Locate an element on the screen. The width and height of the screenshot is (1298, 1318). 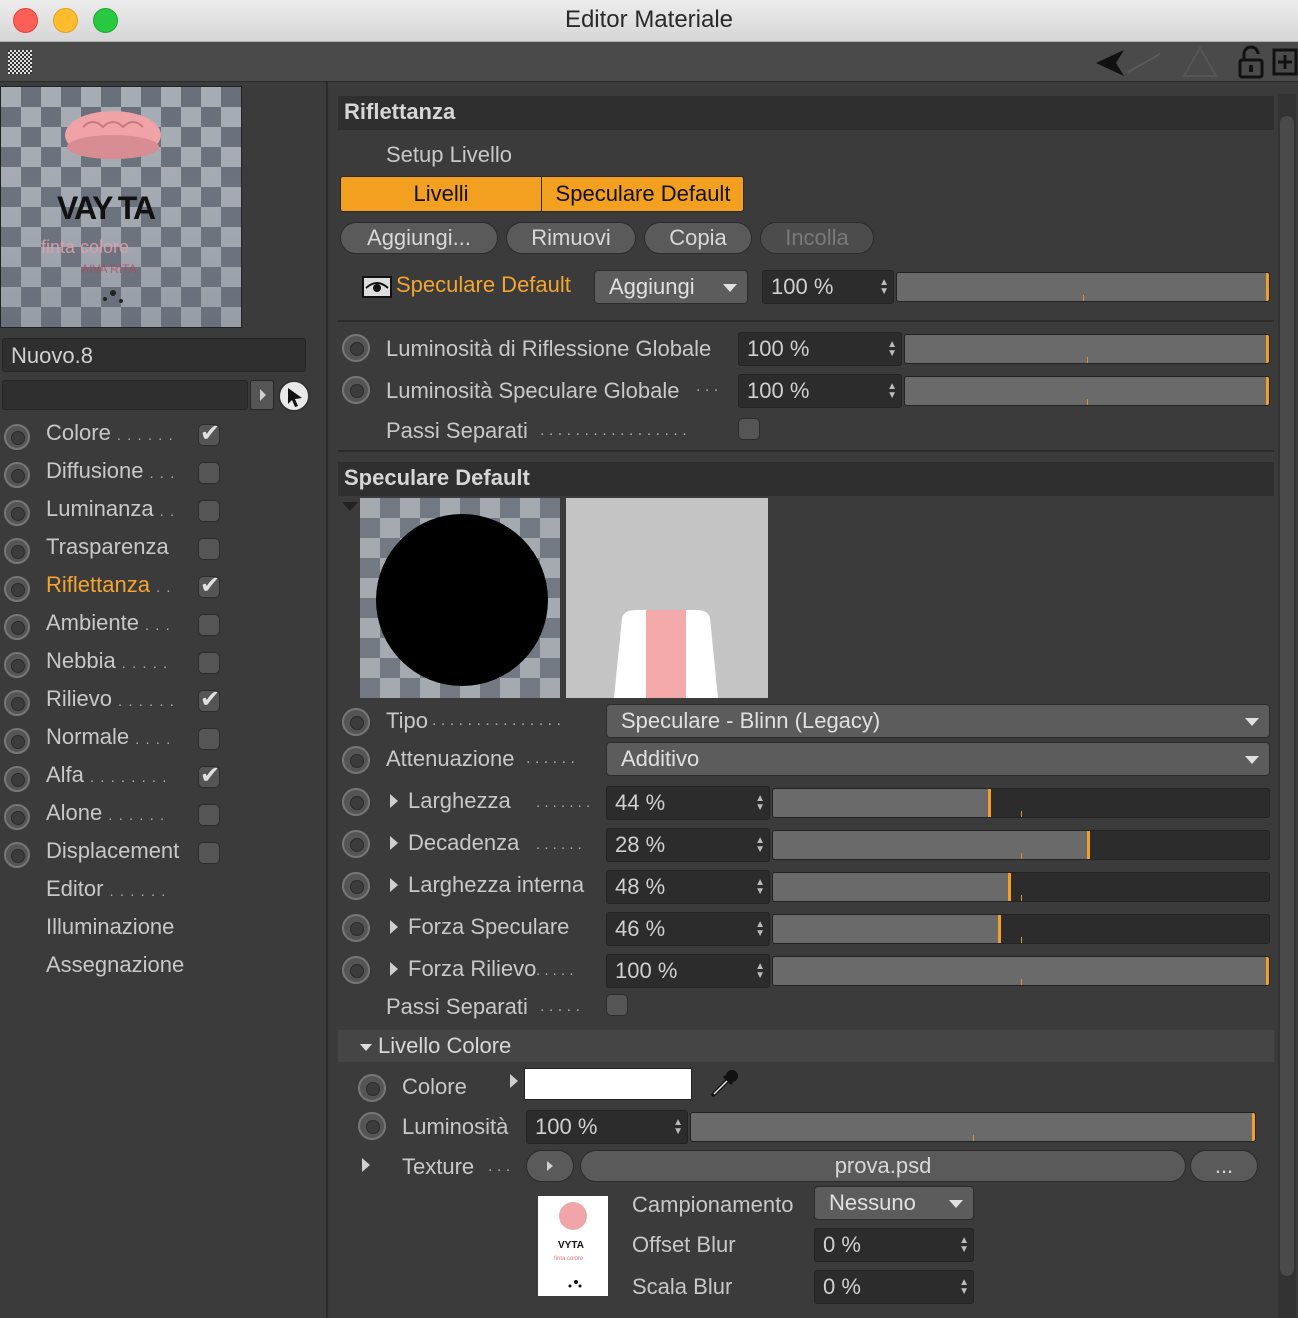
animate-toggle-global-specular is located at coordinates (356, 390).